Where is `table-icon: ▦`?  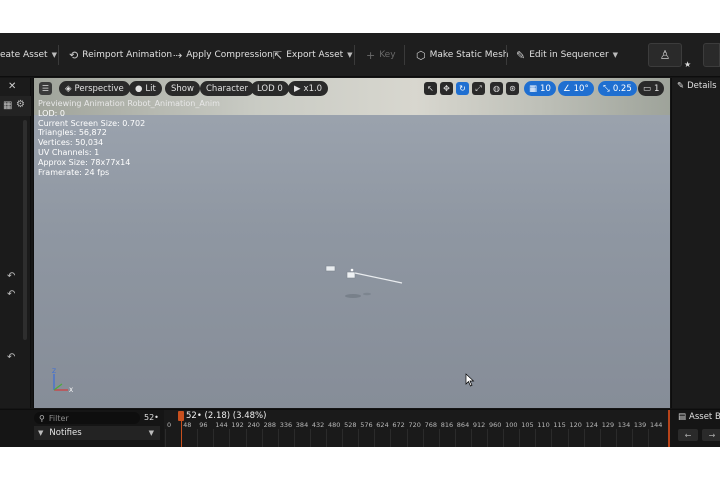
table-icon: ▦ is located at coordinates (7, 105).